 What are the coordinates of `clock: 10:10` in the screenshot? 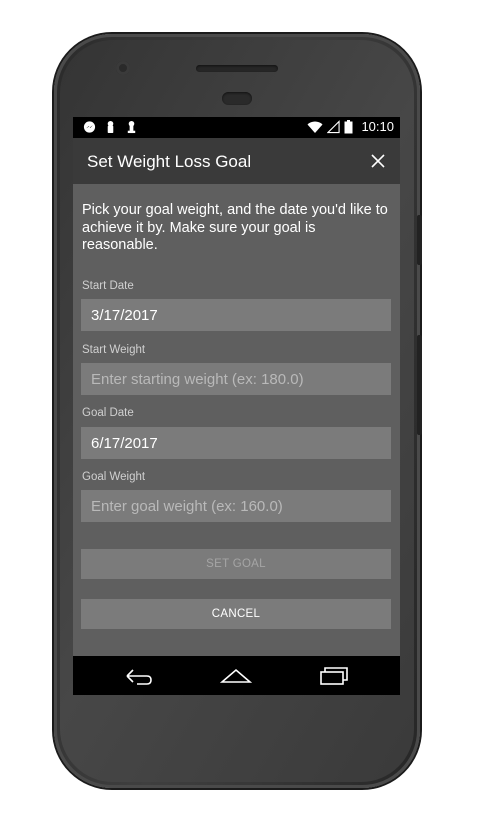 It's located at (377, 126).